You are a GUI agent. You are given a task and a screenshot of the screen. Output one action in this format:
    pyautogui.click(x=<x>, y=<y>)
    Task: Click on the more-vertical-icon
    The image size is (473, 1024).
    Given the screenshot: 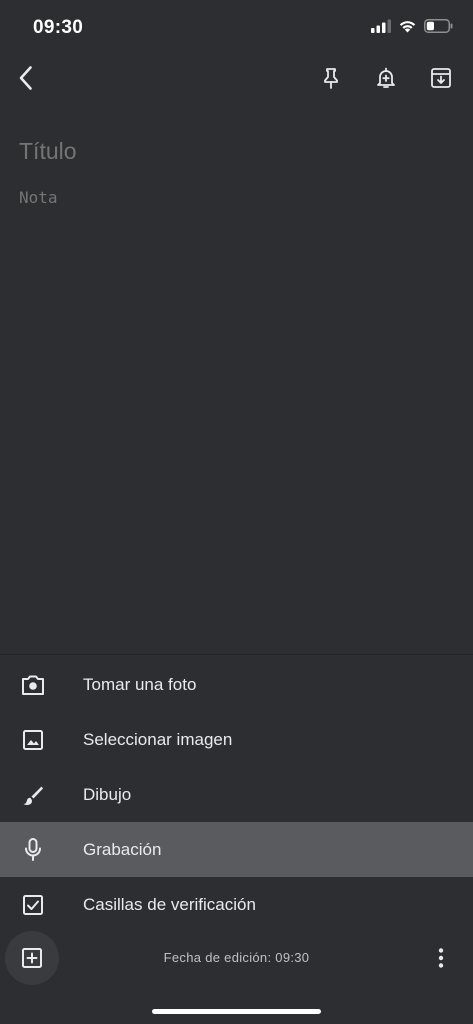 What is the action you would take?
    pyautogui.click(x=441, y=958)
    